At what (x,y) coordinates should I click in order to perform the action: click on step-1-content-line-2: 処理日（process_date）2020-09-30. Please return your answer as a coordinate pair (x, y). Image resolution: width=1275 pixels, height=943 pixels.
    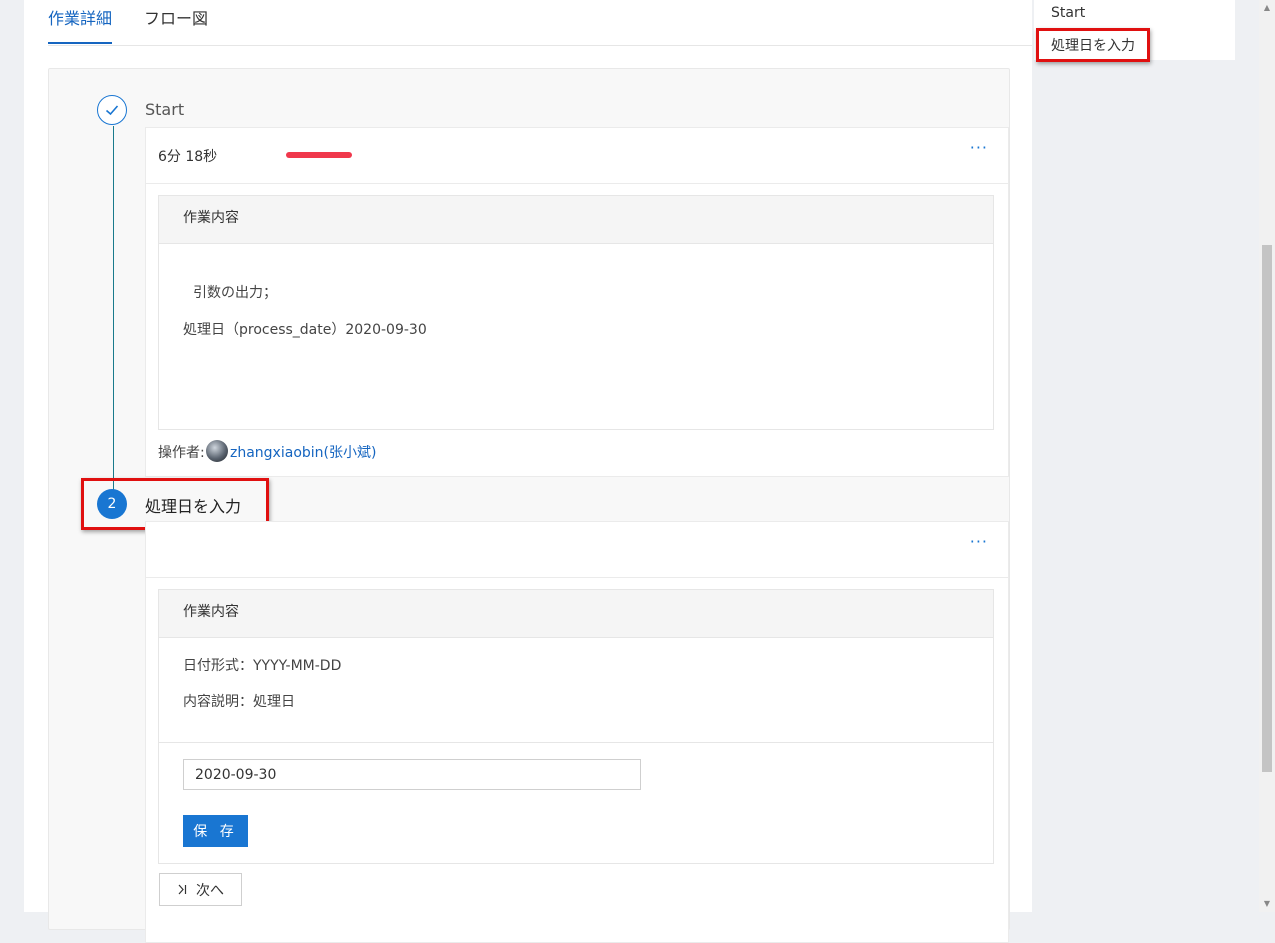
    Looking at the image, I should click on (305, 330).